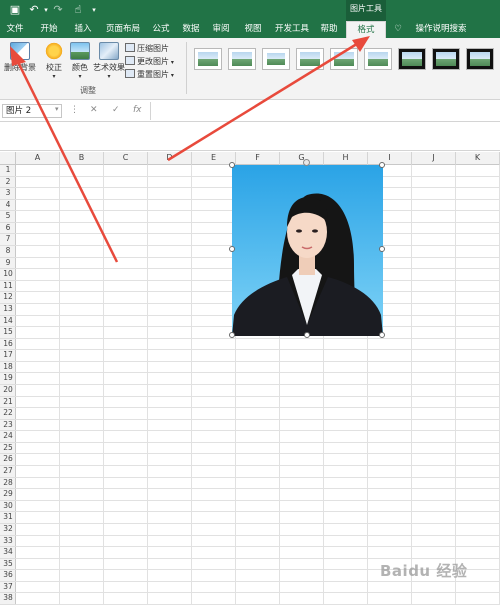 The width and height of the screenshot is (500, 605). I want to click on row-header: 36, so click(8, 576).